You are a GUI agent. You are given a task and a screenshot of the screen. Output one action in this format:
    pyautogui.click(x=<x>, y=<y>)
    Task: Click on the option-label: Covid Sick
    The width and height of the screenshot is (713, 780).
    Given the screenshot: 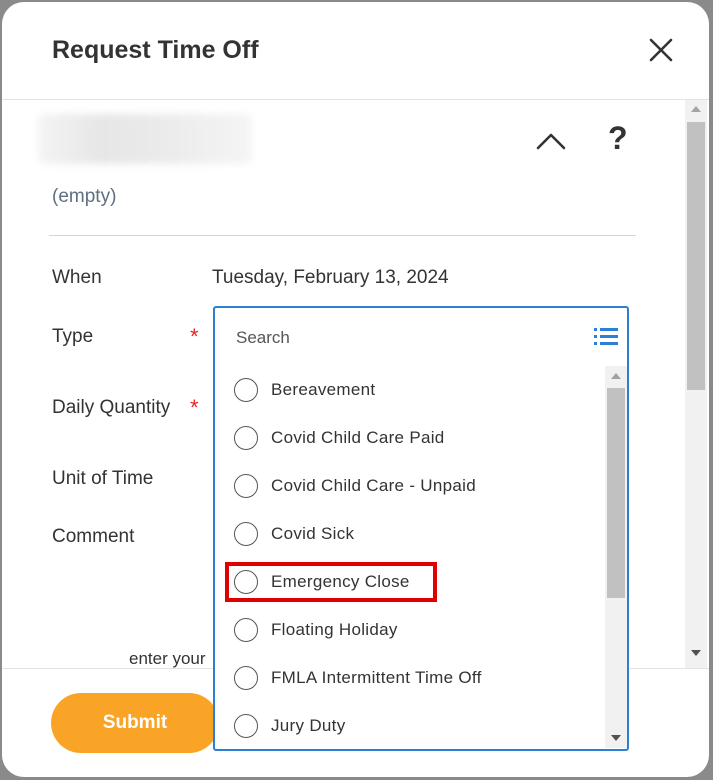 What is the action you would take?
    pyautogui.click(x=313, y=533)
    